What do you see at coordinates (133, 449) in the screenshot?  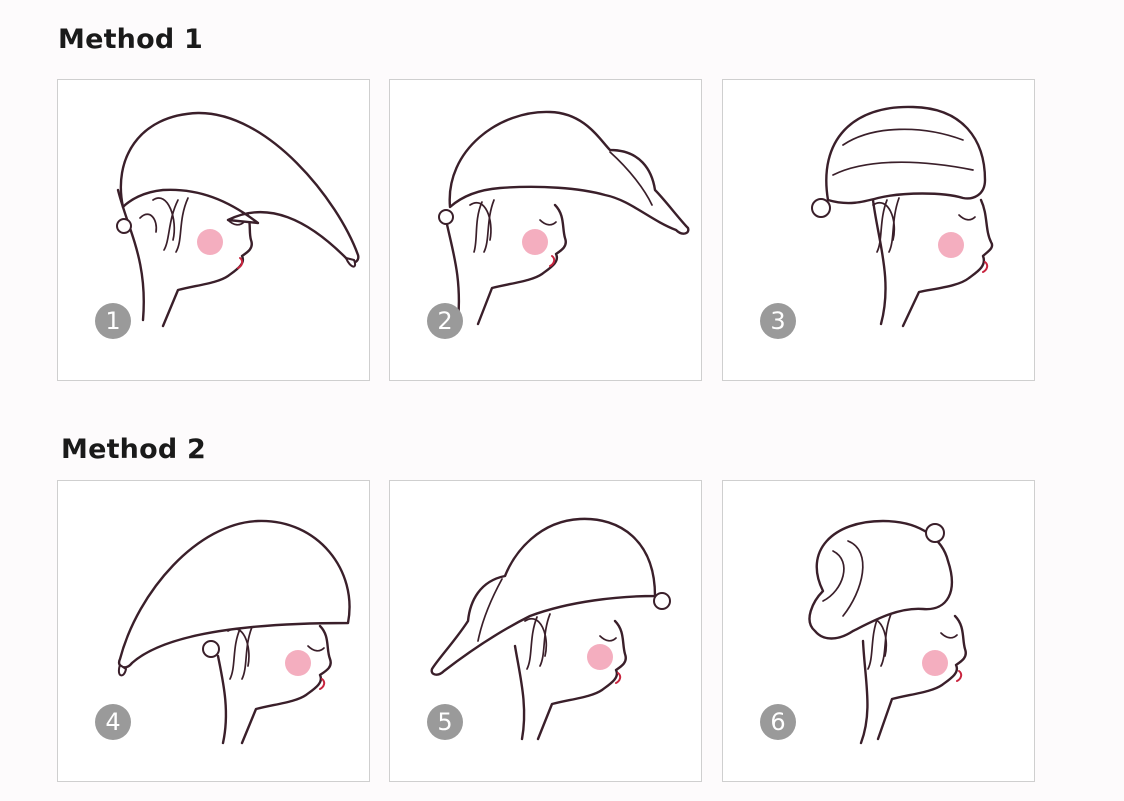 I see `method-2-heading: Method 2` at bounding box center [133, 449].